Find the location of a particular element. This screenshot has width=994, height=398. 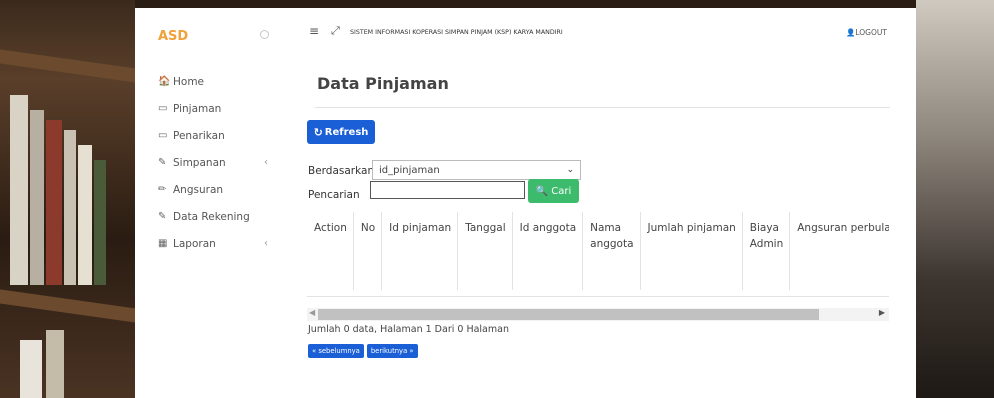

previous-page-button: « sebelumnya is located at coordinates (336, 351).